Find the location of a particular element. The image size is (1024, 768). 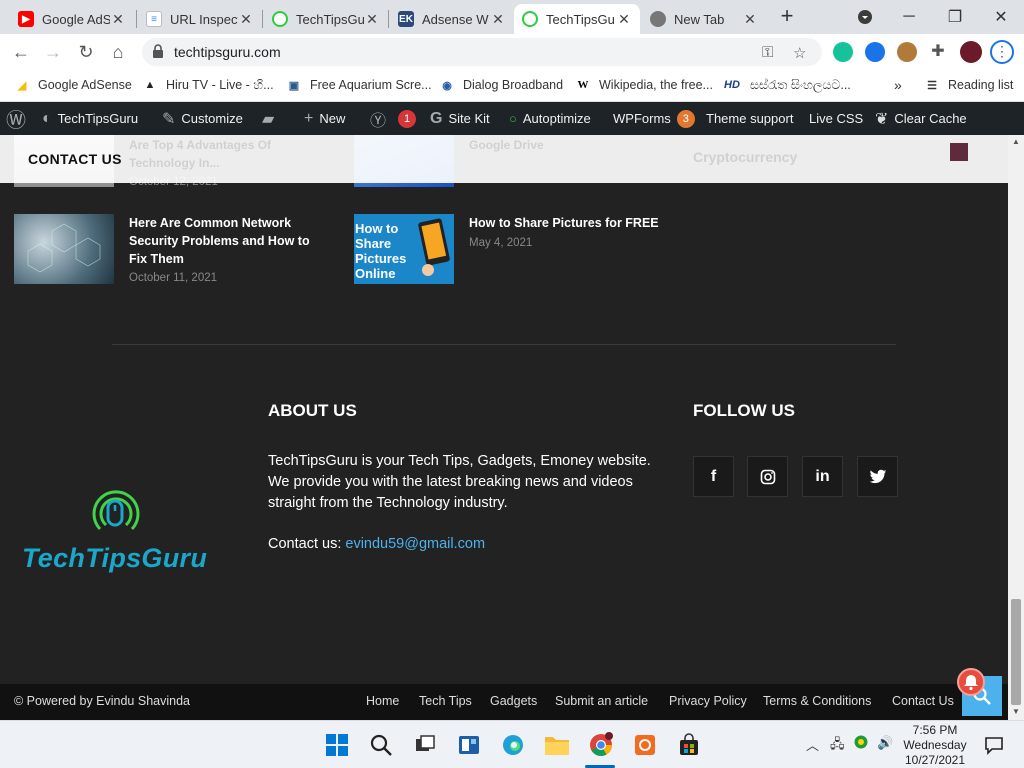

post-thumbnail: How to Share Pictures Online is located at coordinates (404, 249).